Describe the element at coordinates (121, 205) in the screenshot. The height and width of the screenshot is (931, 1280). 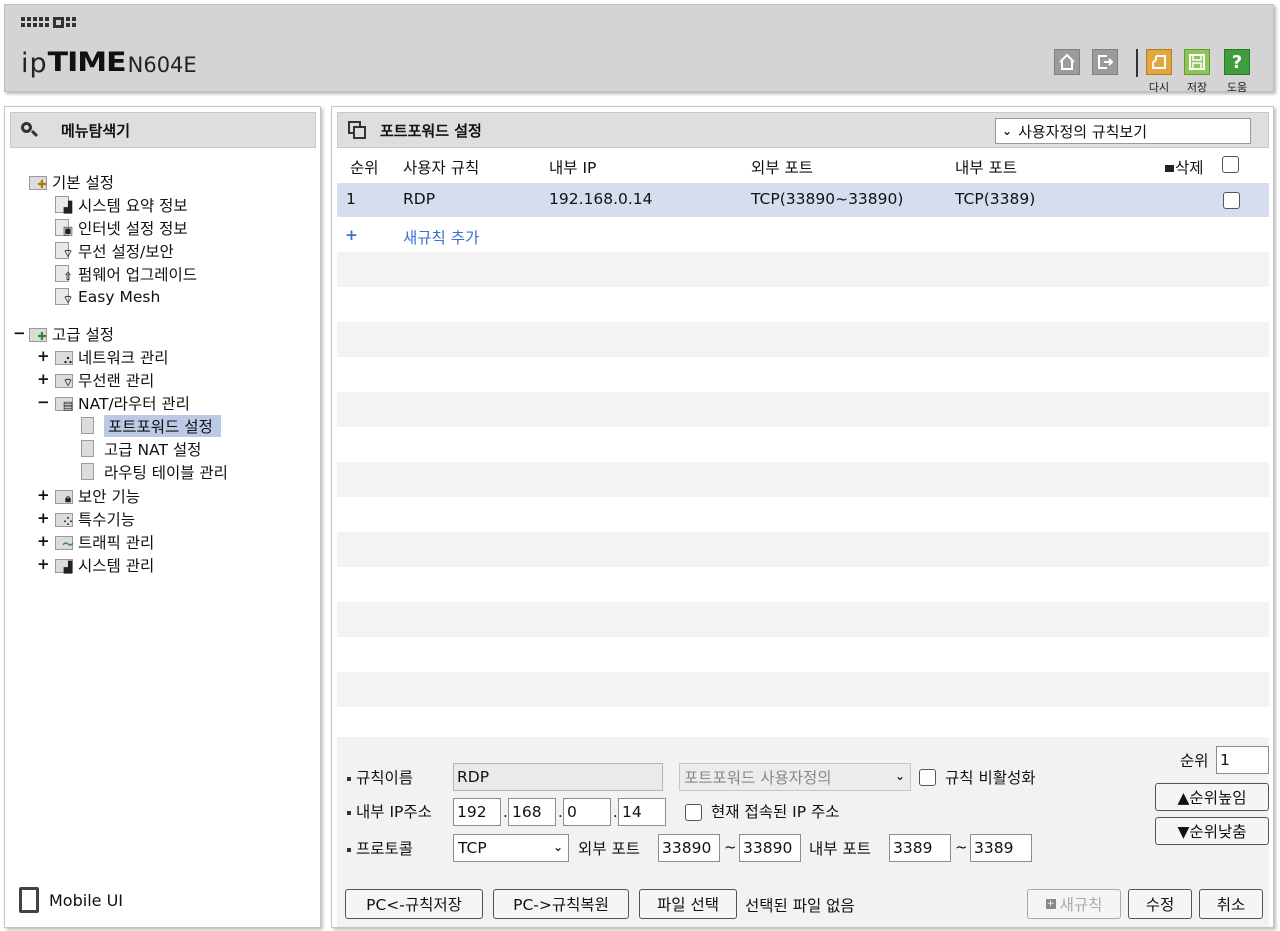
I see `tree-system-summary: ▟ 시스템 요약 정보` at that location.